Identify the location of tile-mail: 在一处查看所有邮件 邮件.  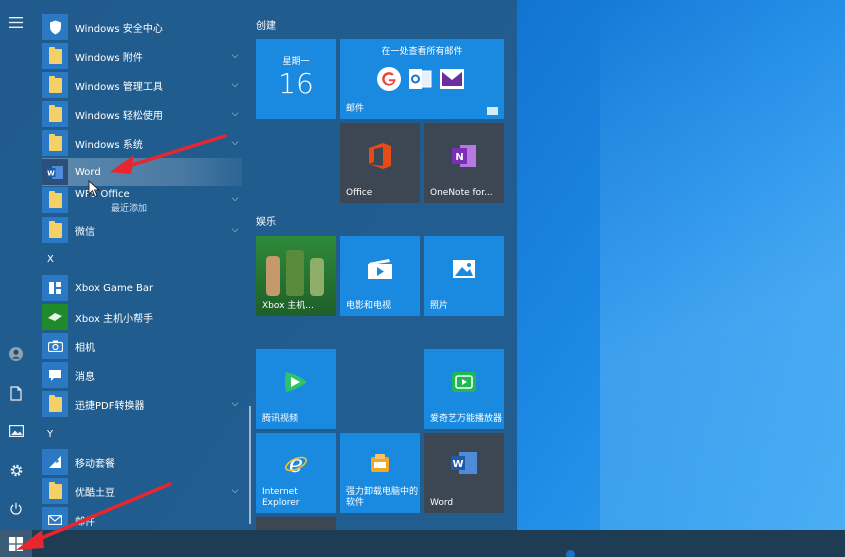
(422, 79).